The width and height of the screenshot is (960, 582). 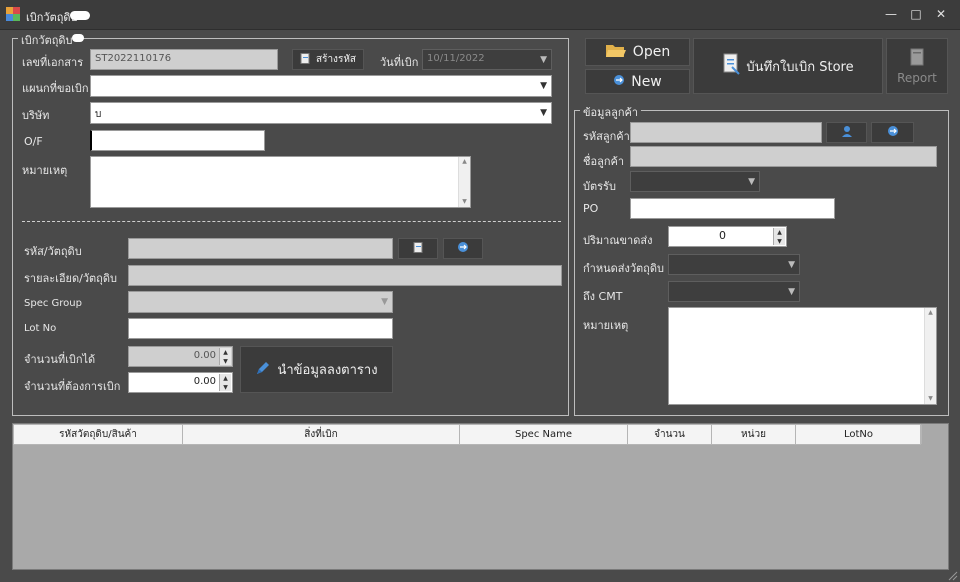 What do you see at coordinates (891, 14) in the screenshot?
I see `minimize-icon: —` at bounding box center [891, 14].